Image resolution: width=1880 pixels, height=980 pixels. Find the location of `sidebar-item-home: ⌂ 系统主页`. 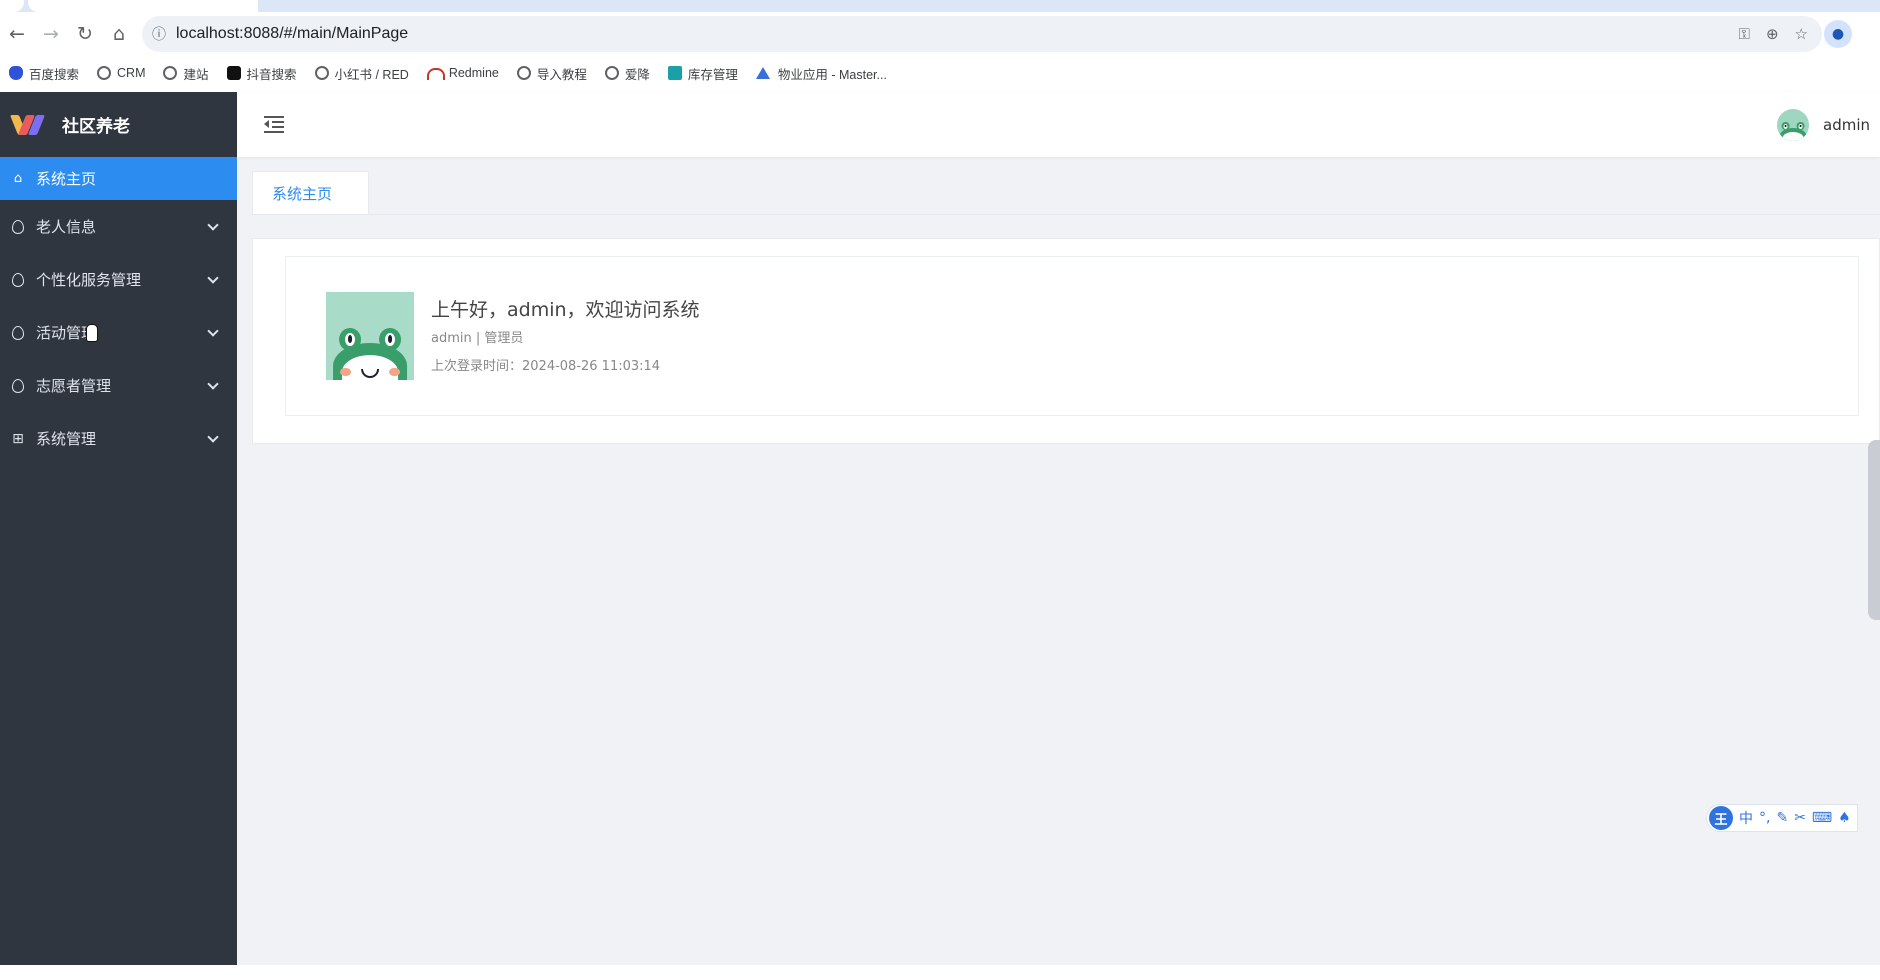

sidebar-item-home: ⌂ 系统主页 is located at coordinates (118, 178).